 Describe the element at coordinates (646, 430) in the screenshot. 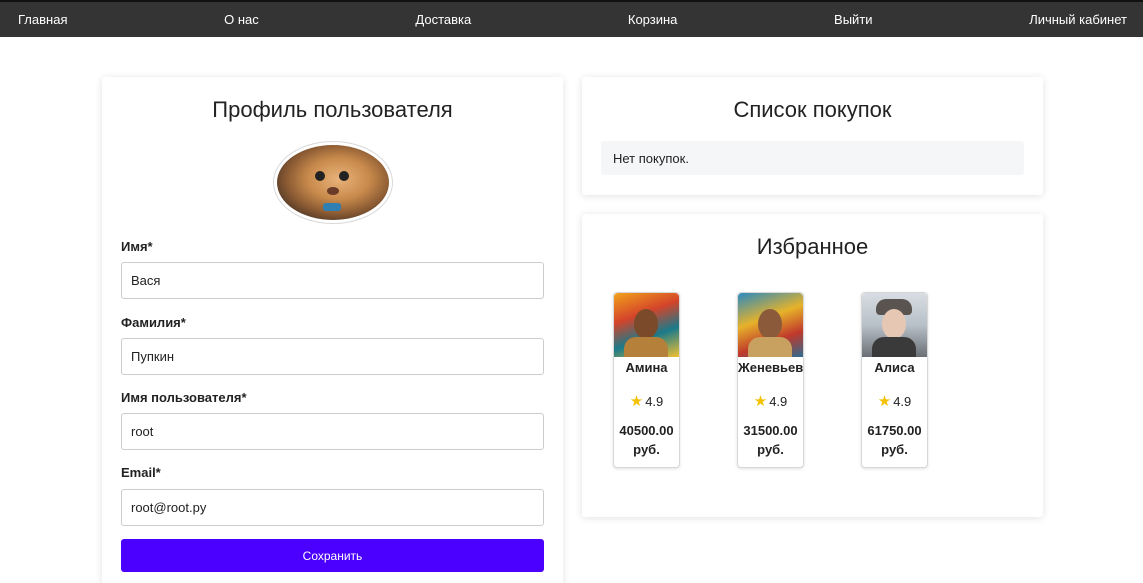

I see `favorite-price-value: 40500.00` at that location.